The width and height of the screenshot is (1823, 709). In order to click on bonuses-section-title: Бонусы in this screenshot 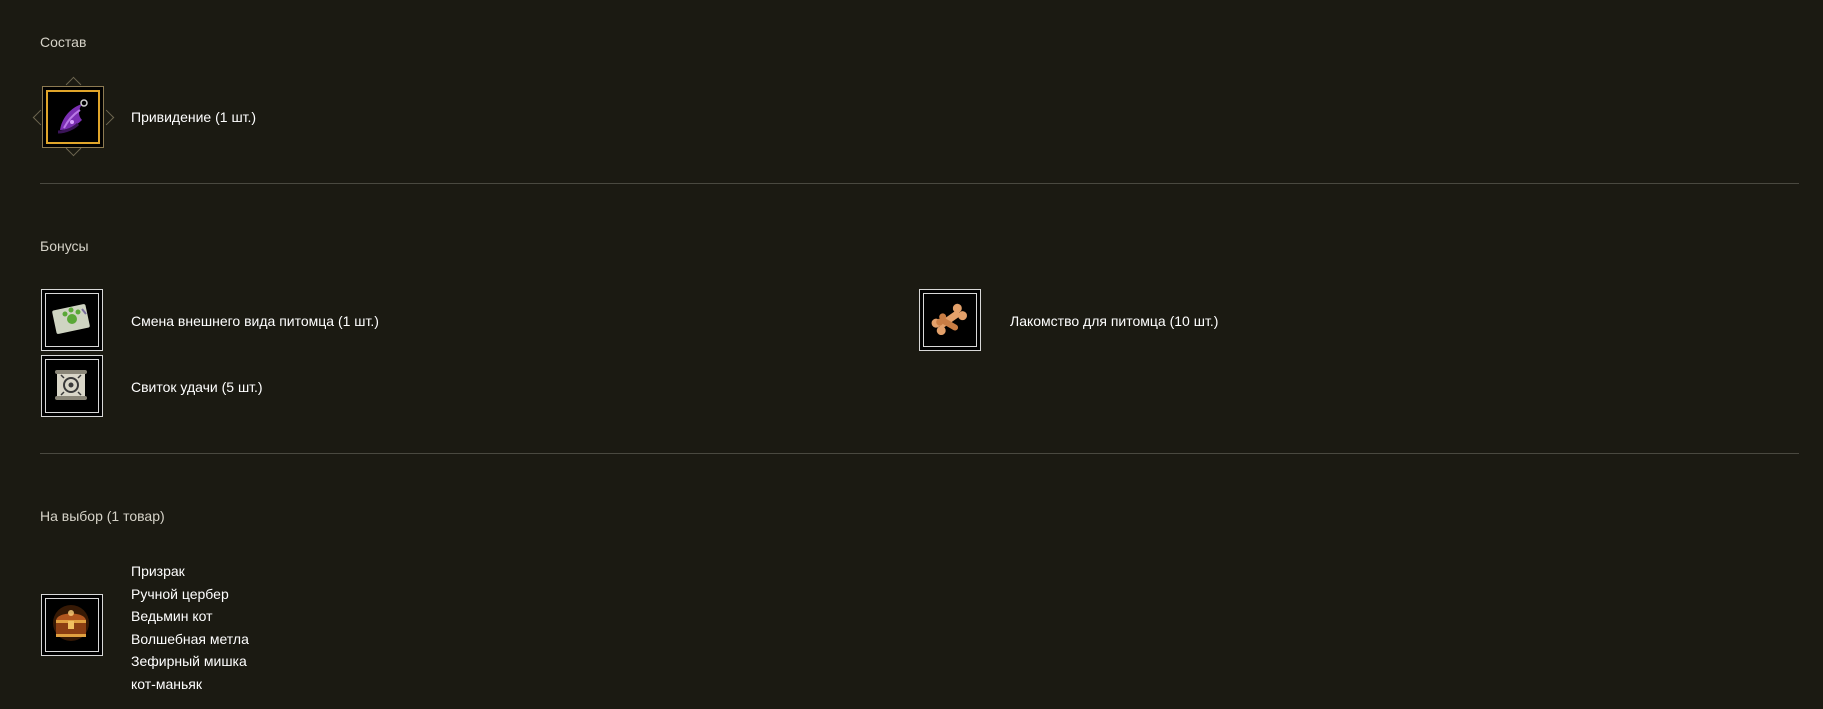, I will do `click(64, 246)`.